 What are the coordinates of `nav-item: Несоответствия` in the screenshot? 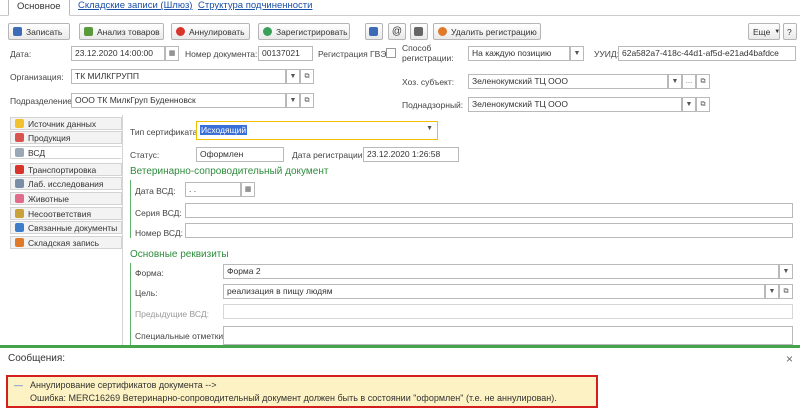 It's located at (66, 213).